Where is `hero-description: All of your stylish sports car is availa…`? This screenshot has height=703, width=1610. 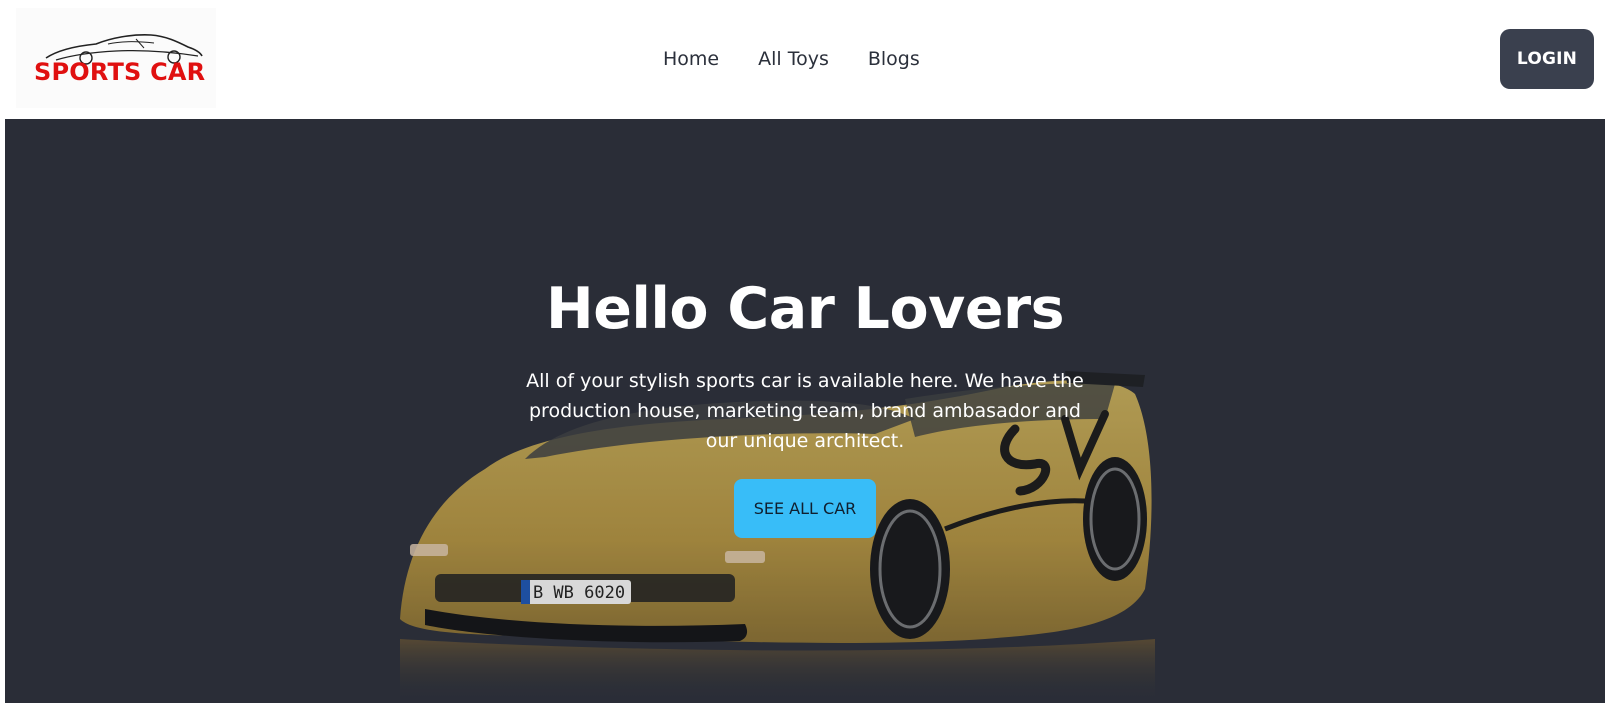 hero-description: All of your stylish sports car is availa… is located at coordinates (805, 411).